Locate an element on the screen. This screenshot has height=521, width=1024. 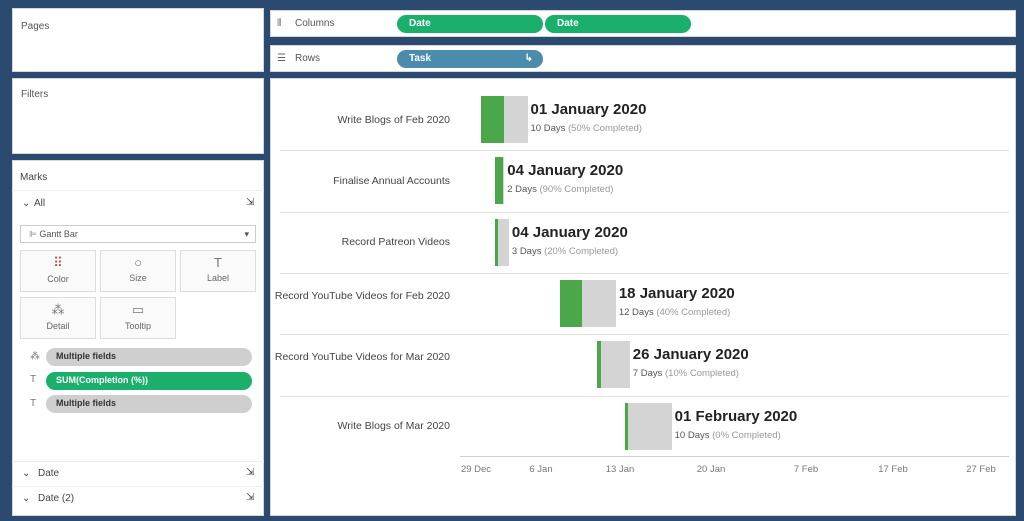
task-label: Record YouTube Videos for Mar 2020 is located at coordinates (362, 356).